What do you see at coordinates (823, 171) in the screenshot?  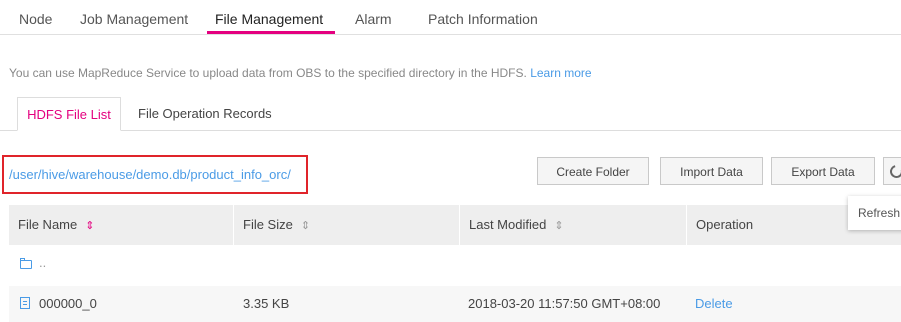 I see `export-data-button: Export Data` at bounding box center [823, 171].